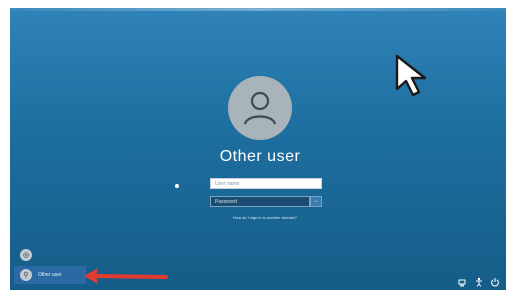 Image resolution: width=512 pixels, height=293 pixels. Describe the element at coordinates (177, 186) in the screenshot. I see `focus-dot` at that location.